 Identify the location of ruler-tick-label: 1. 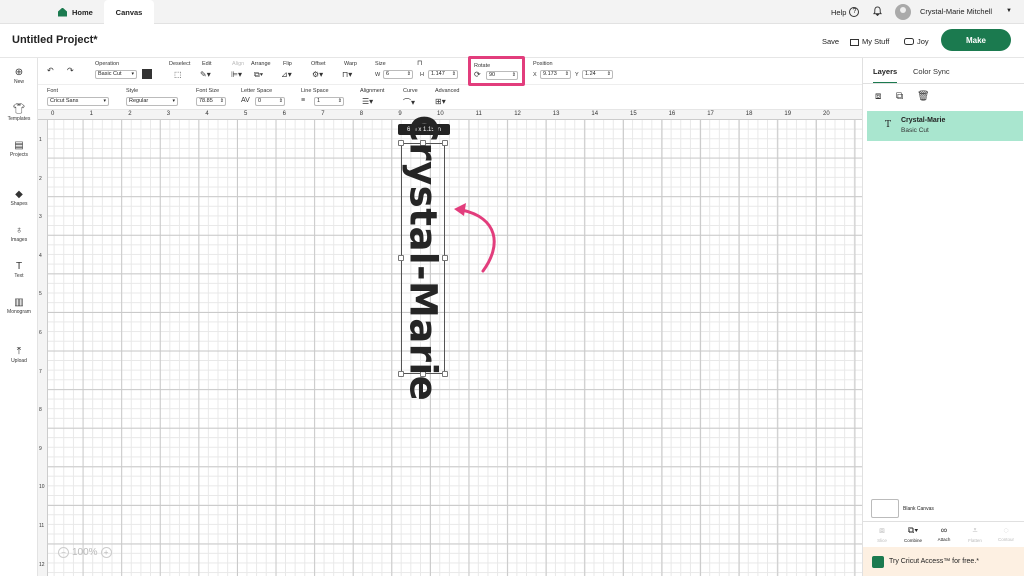
(91, 114).